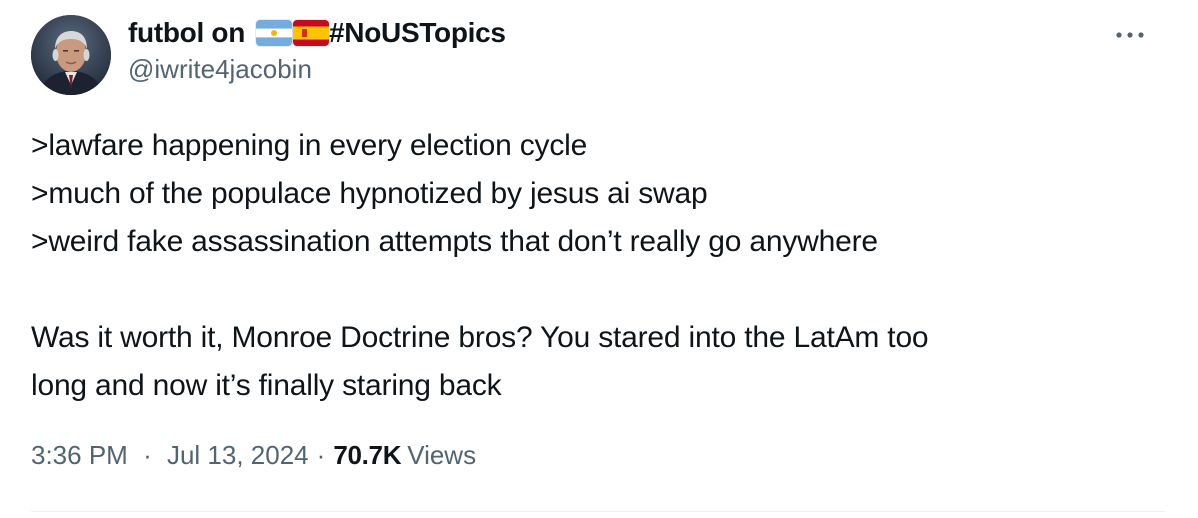 The image size is (1198, 518). I want to click on user-handle: @iwrite4jacobin, so click(220, 69).